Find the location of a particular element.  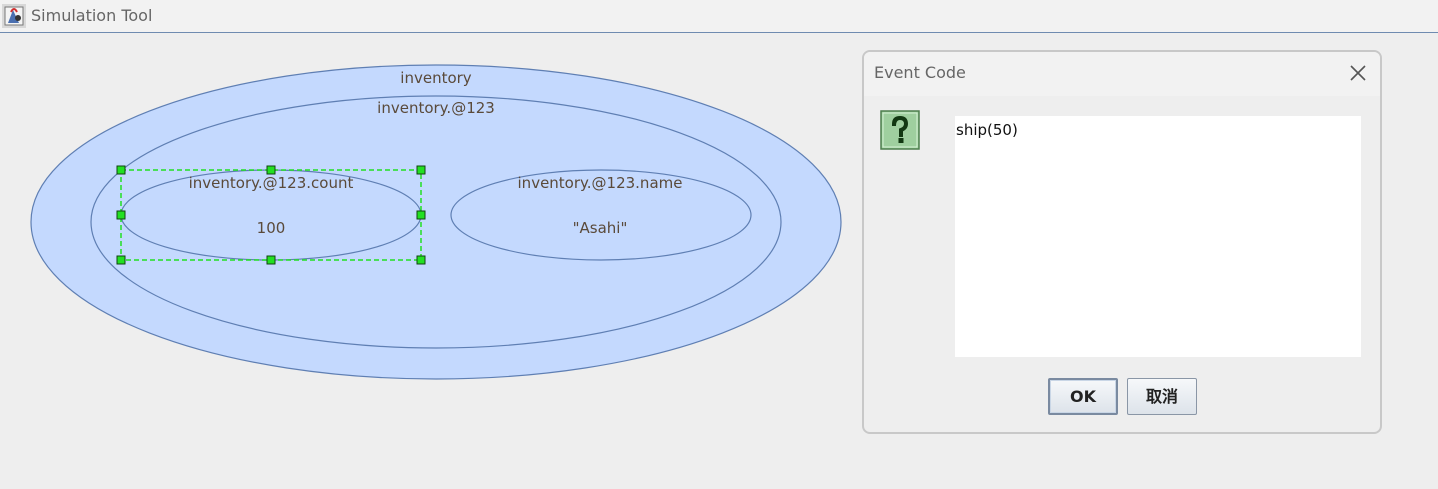

resize-handle-sw is located at coordinates (121, 260).